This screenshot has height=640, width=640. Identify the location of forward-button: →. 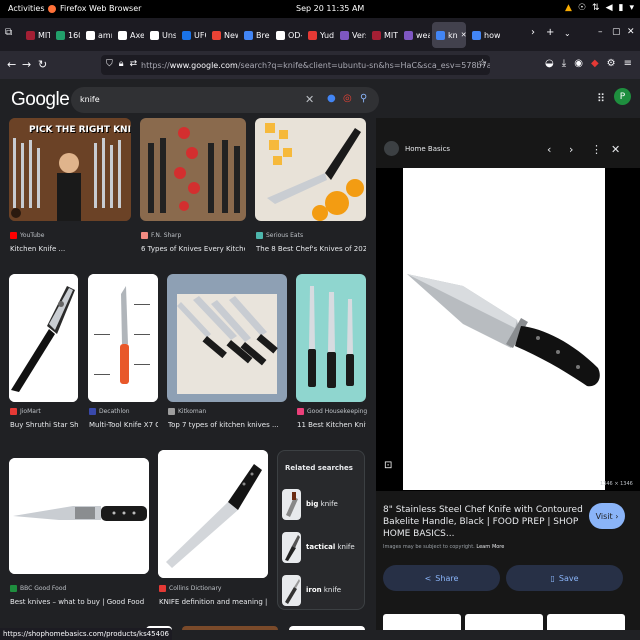
(26, 64).